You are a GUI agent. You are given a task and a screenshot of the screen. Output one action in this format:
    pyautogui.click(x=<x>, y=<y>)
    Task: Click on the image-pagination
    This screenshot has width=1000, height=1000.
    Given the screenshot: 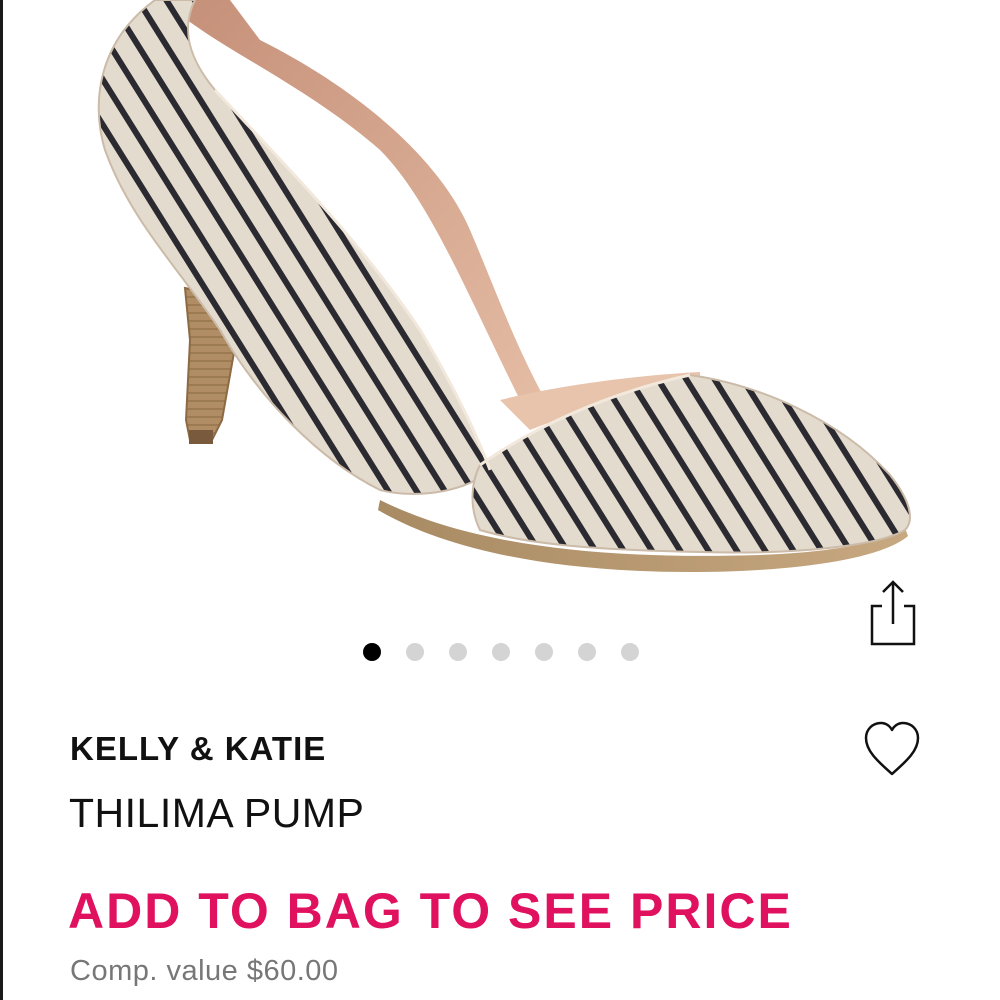 What is the action you would take?
    pyautogui.click(x=500, y=653)
    